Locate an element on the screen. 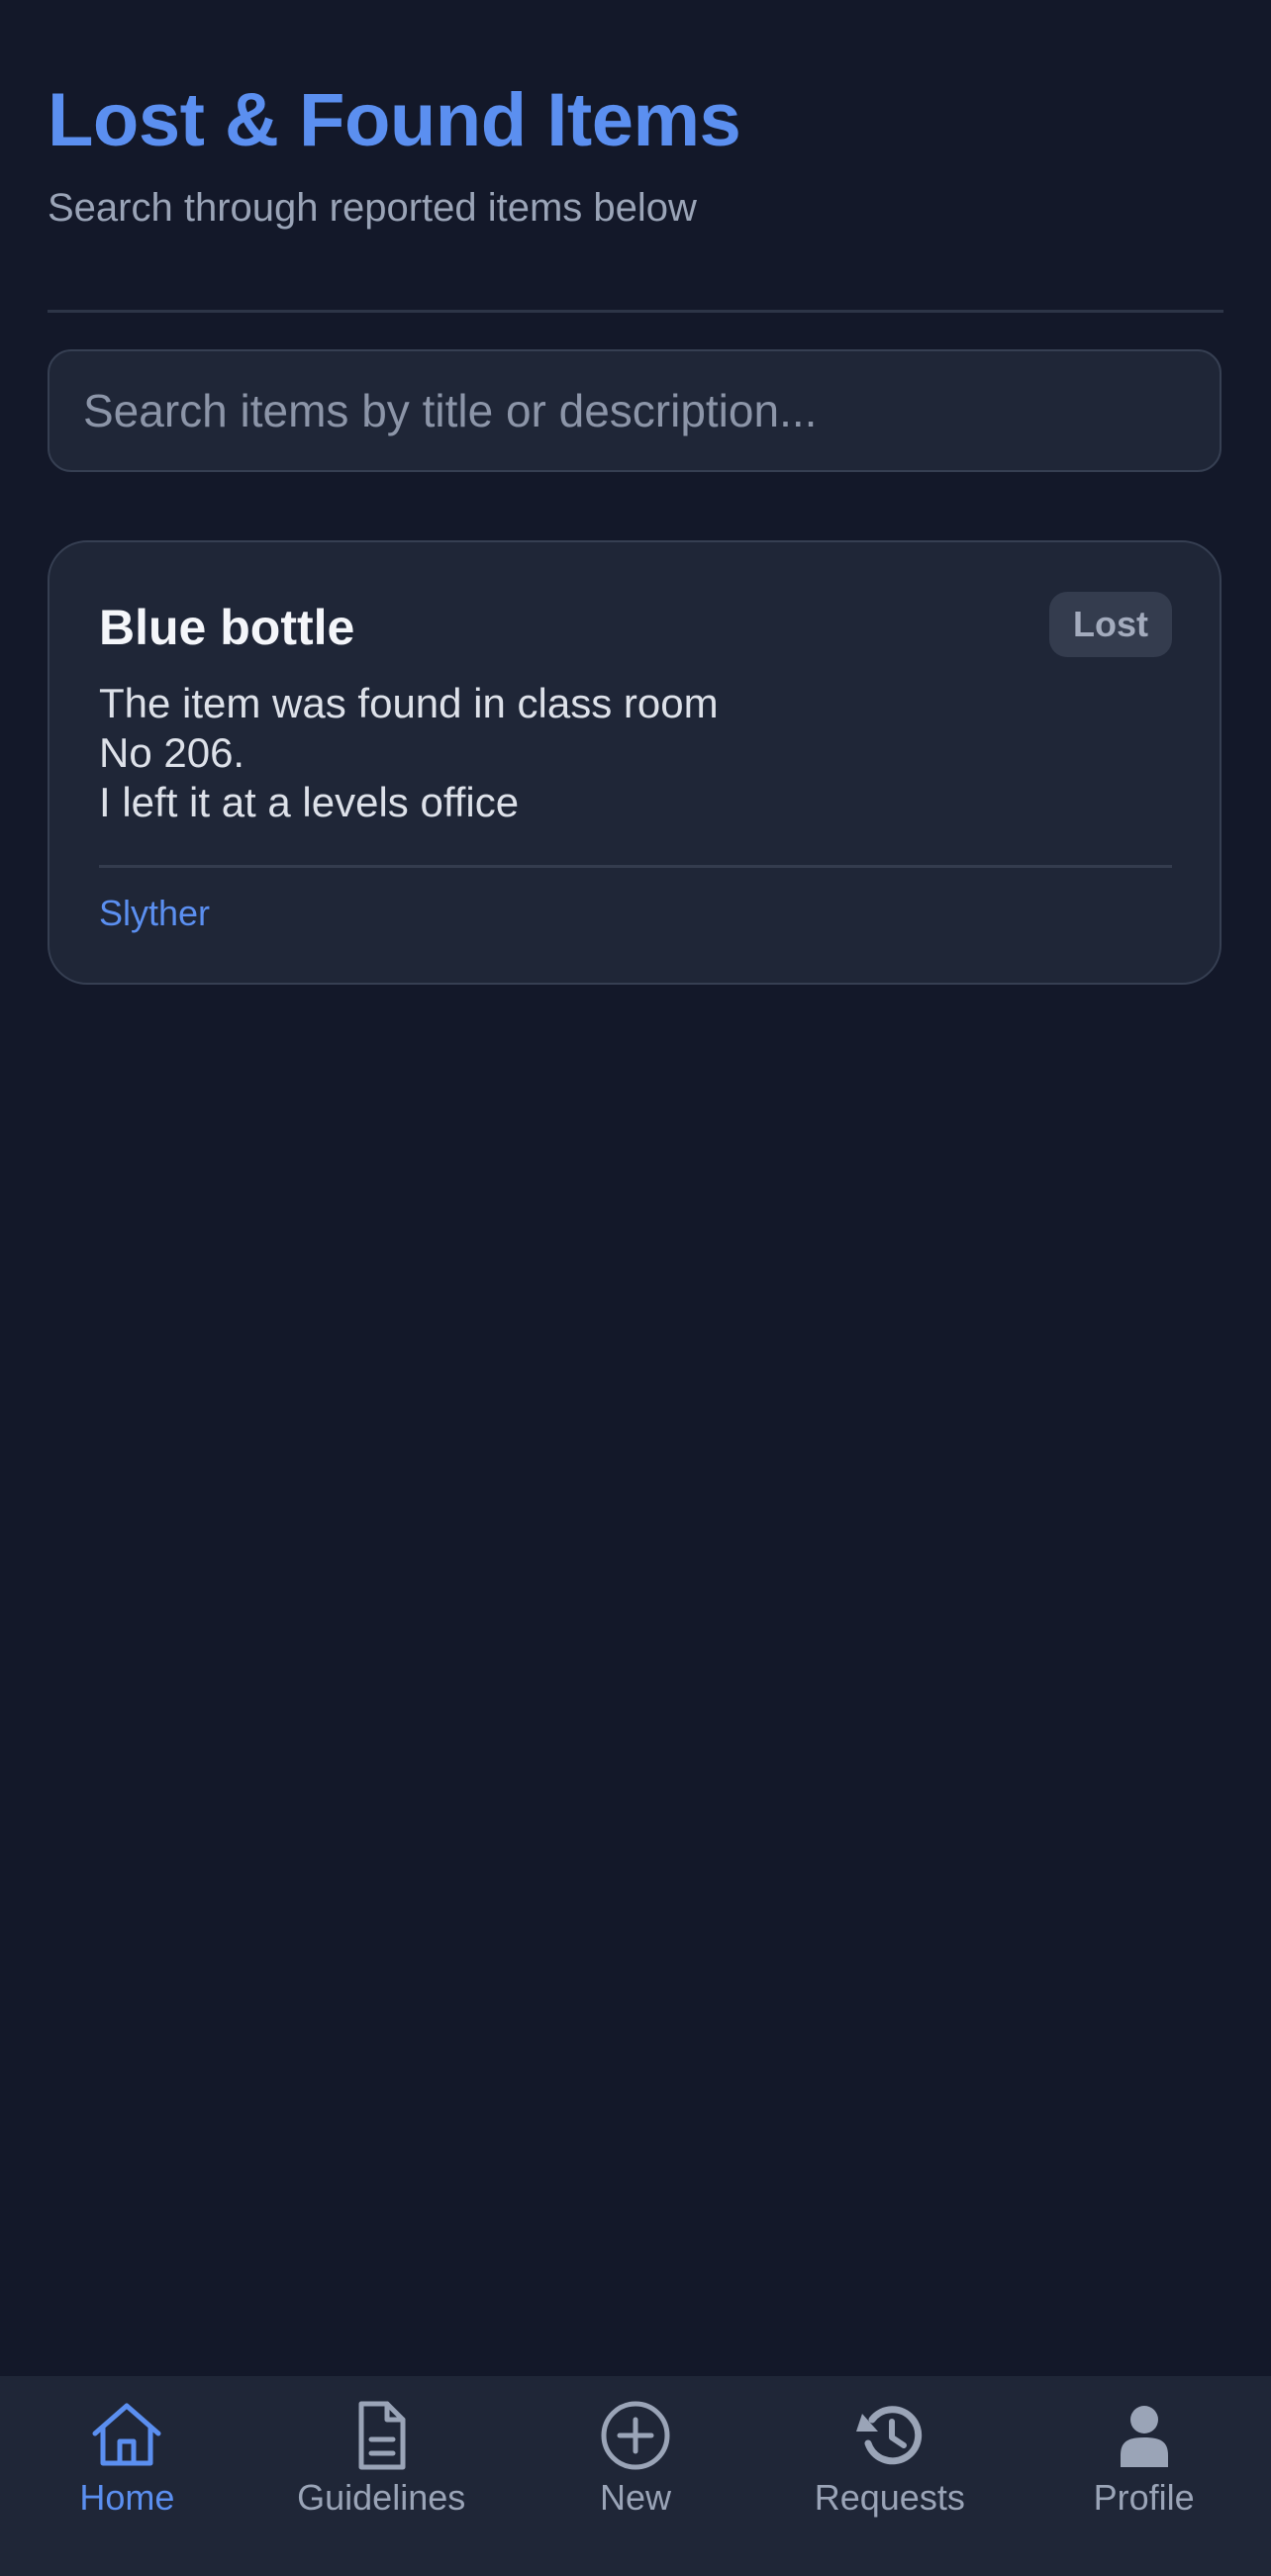 The image size is (1271, 2576). search-box is located at coordinates (635, 410).